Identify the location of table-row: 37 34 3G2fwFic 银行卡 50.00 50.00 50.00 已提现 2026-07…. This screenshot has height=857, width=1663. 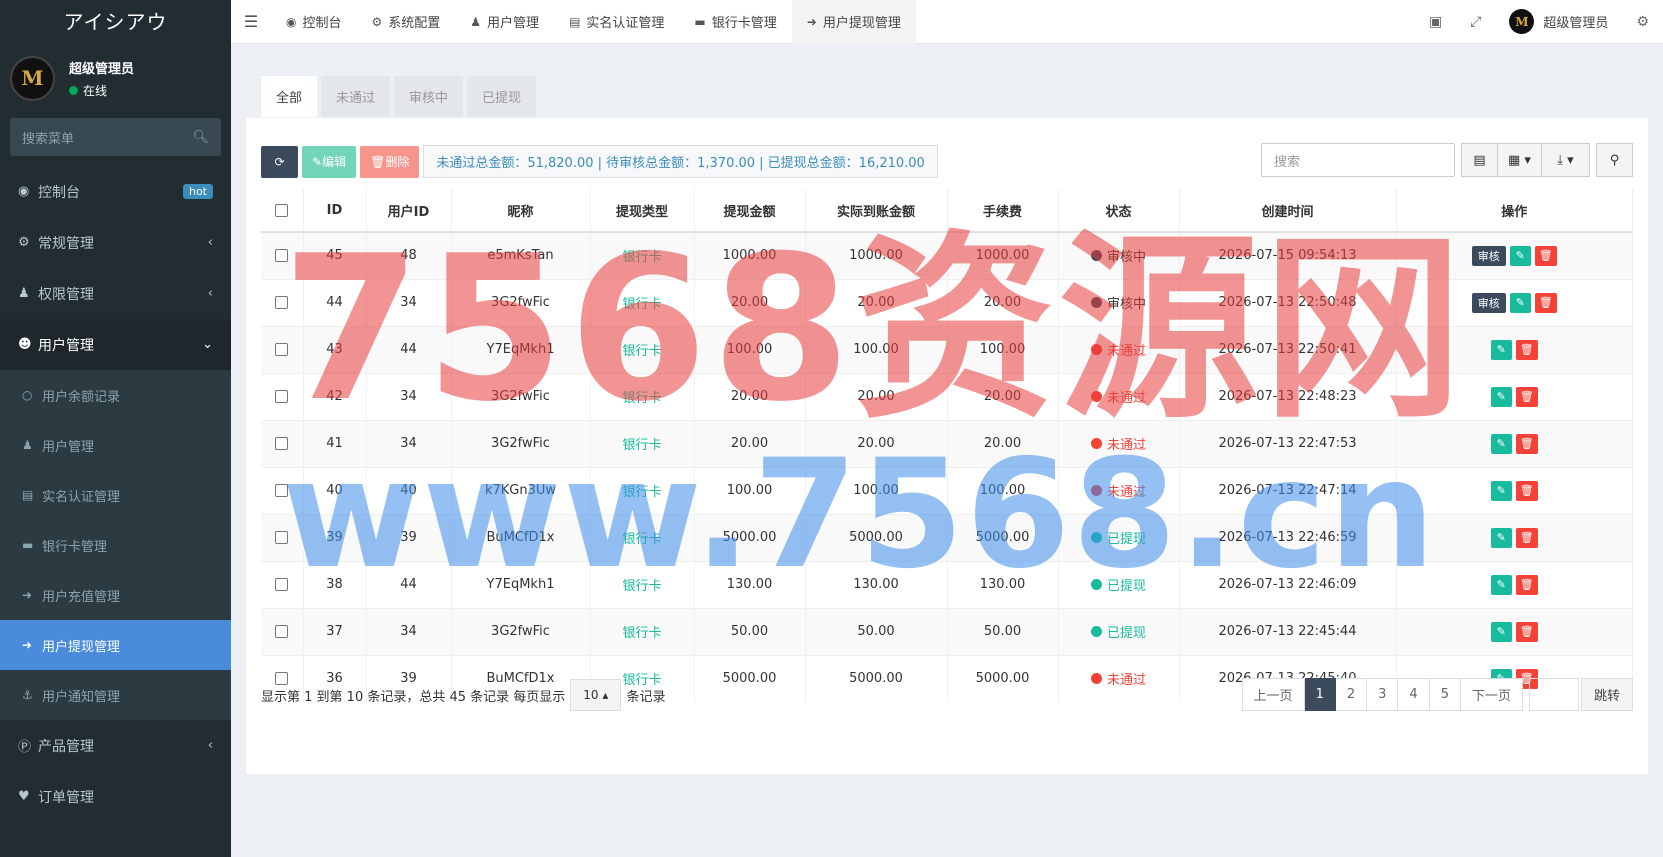
(947, 631).